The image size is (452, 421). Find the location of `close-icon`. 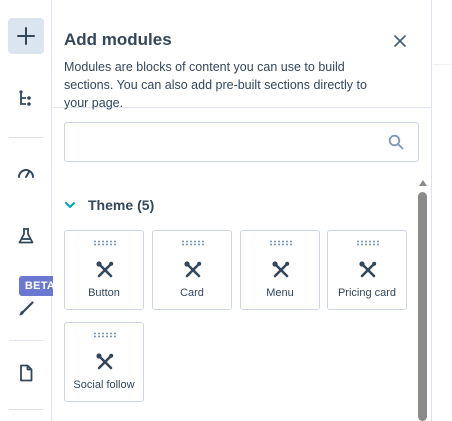

close-icon is located at coordinates (400, 41).